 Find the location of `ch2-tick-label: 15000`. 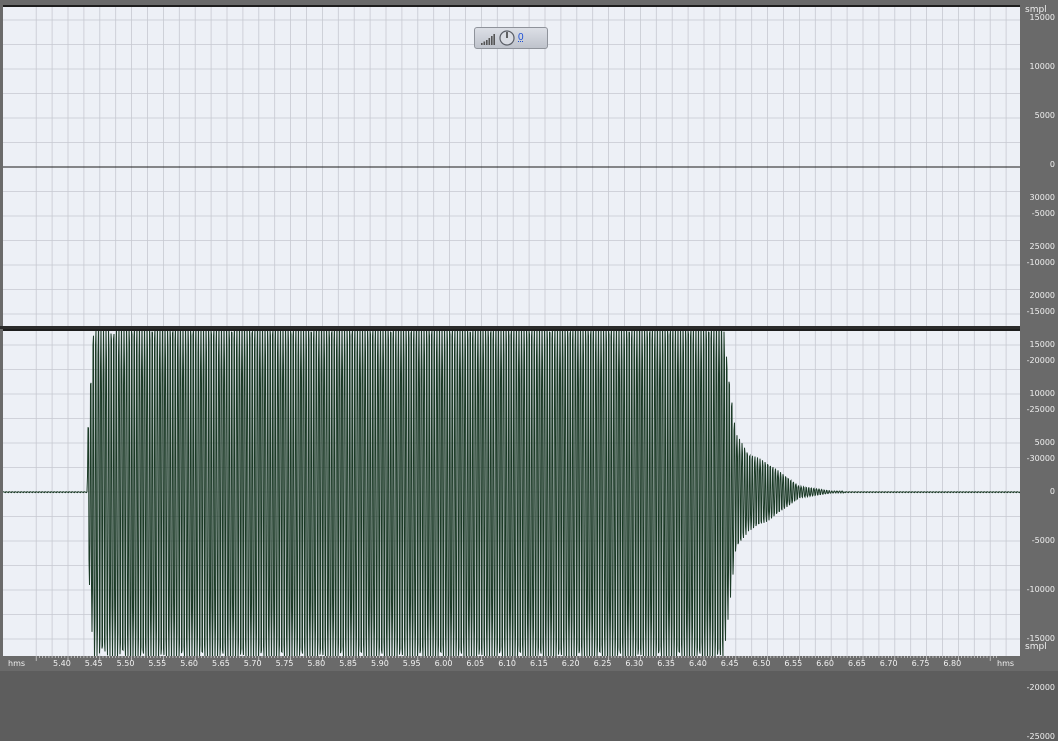

ch2-tick-label: 15000 is located at coordinates (1042, 344).